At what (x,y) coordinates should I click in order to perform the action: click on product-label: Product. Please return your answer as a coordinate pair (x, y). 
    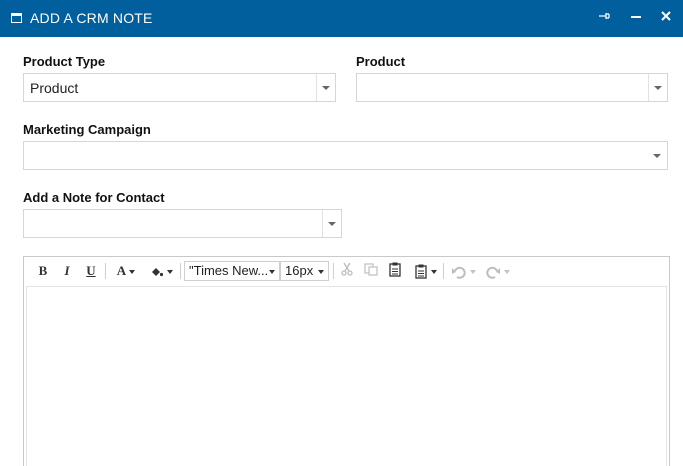
    Looking at the image, I should click on (381, 61).